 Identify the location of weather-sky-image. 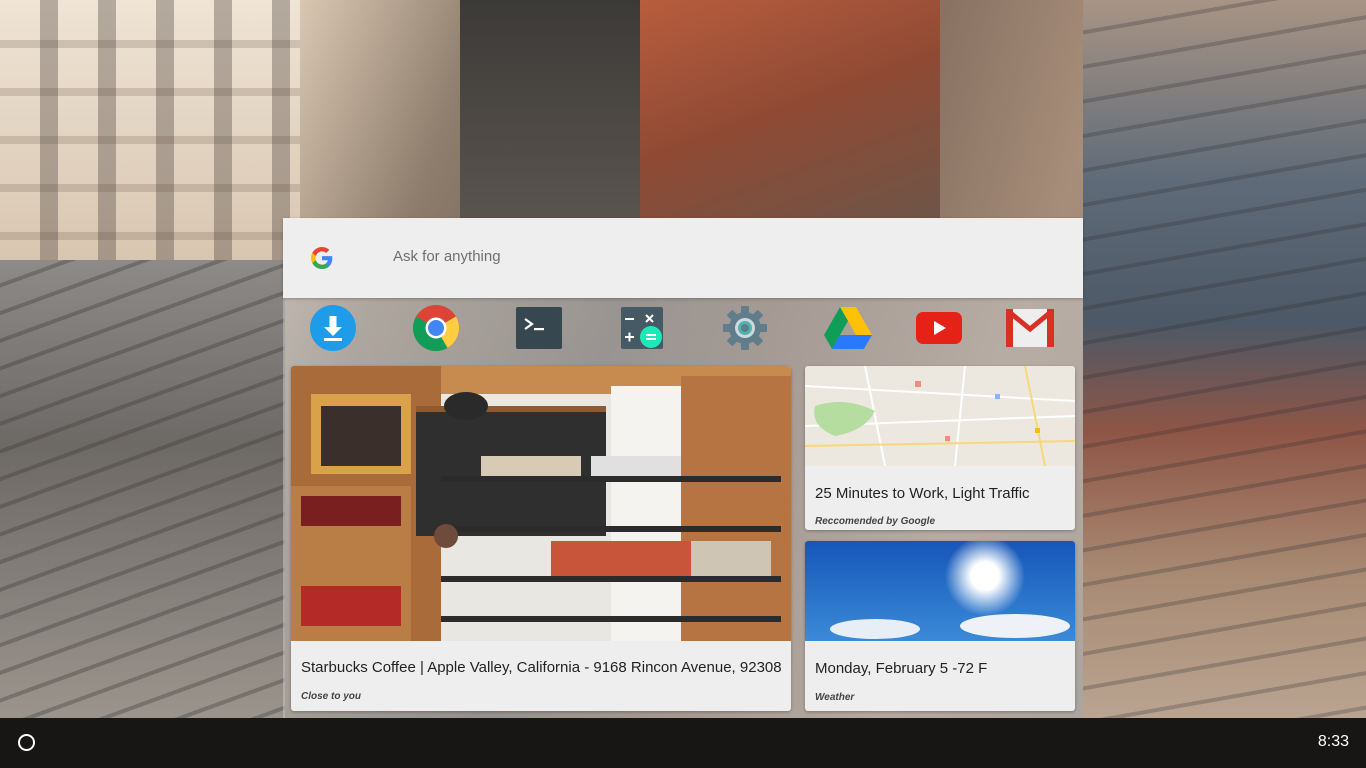
(940, 591).